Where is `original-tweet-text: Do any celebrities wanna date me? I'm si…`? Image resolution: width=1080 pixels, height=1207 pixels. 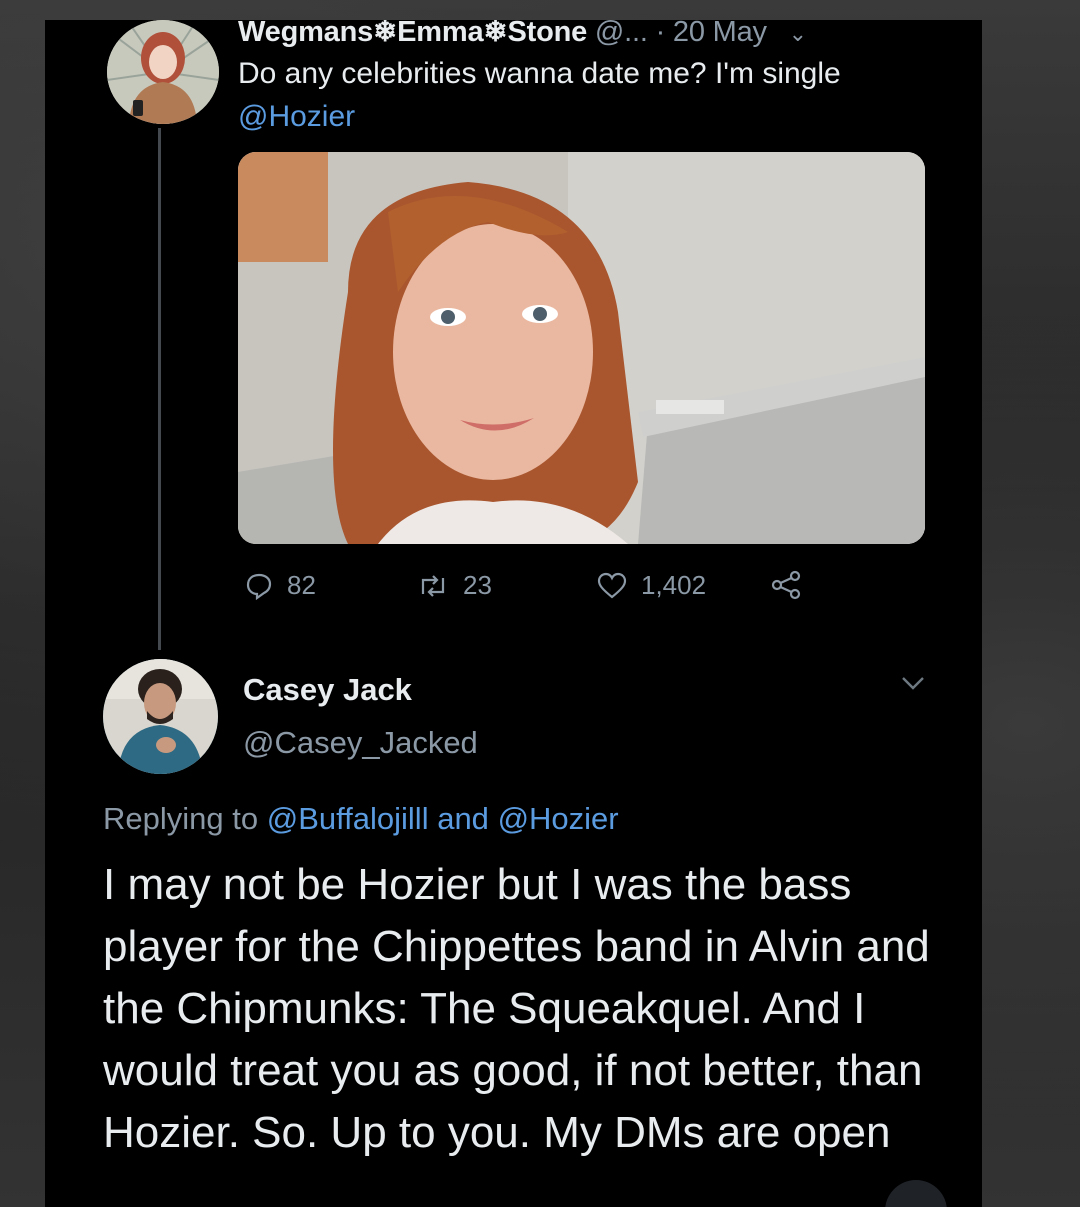
original-tweet-text: Do any celebrities wanna date me? I'm si… is located at coordinates (539, 73).